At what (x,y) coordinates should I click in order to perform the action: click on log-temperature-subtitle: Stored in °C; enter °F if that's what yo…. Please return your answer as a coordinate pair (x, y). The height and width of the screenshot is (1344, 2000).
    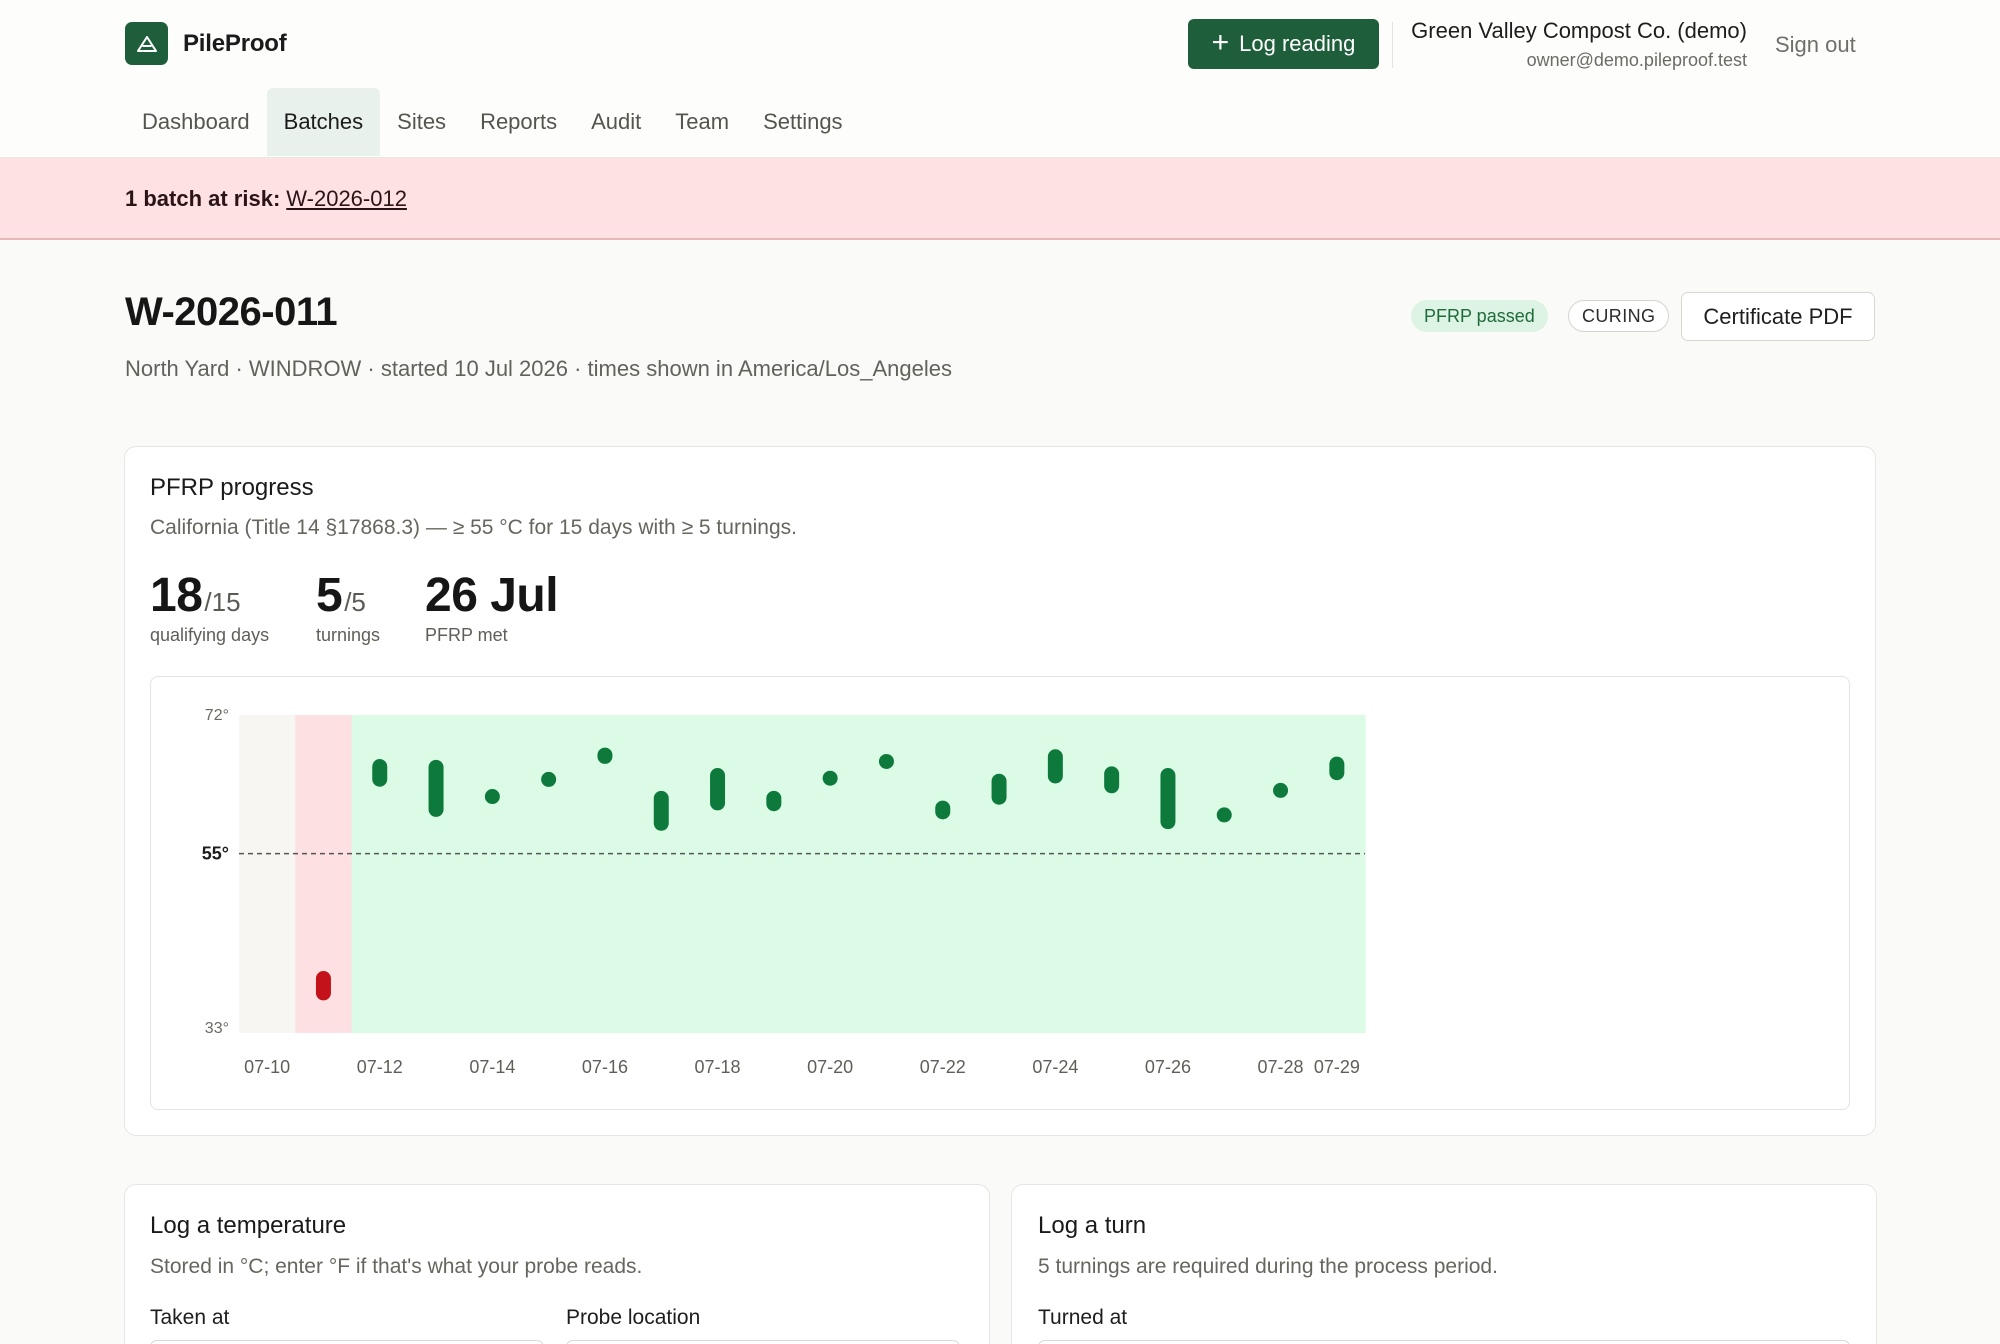
    Looking at the image, I should click on (396, 1266).